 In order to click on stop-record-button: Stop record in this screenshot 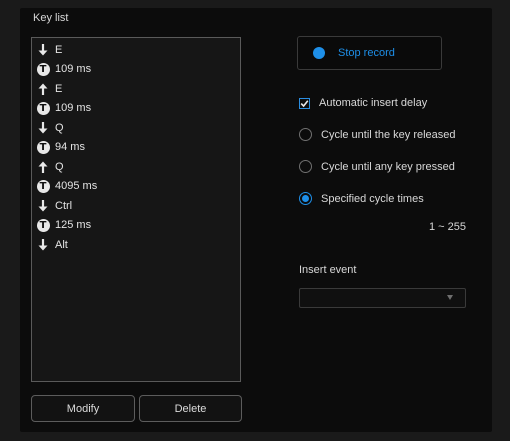, I will do `click(369, 53)`.